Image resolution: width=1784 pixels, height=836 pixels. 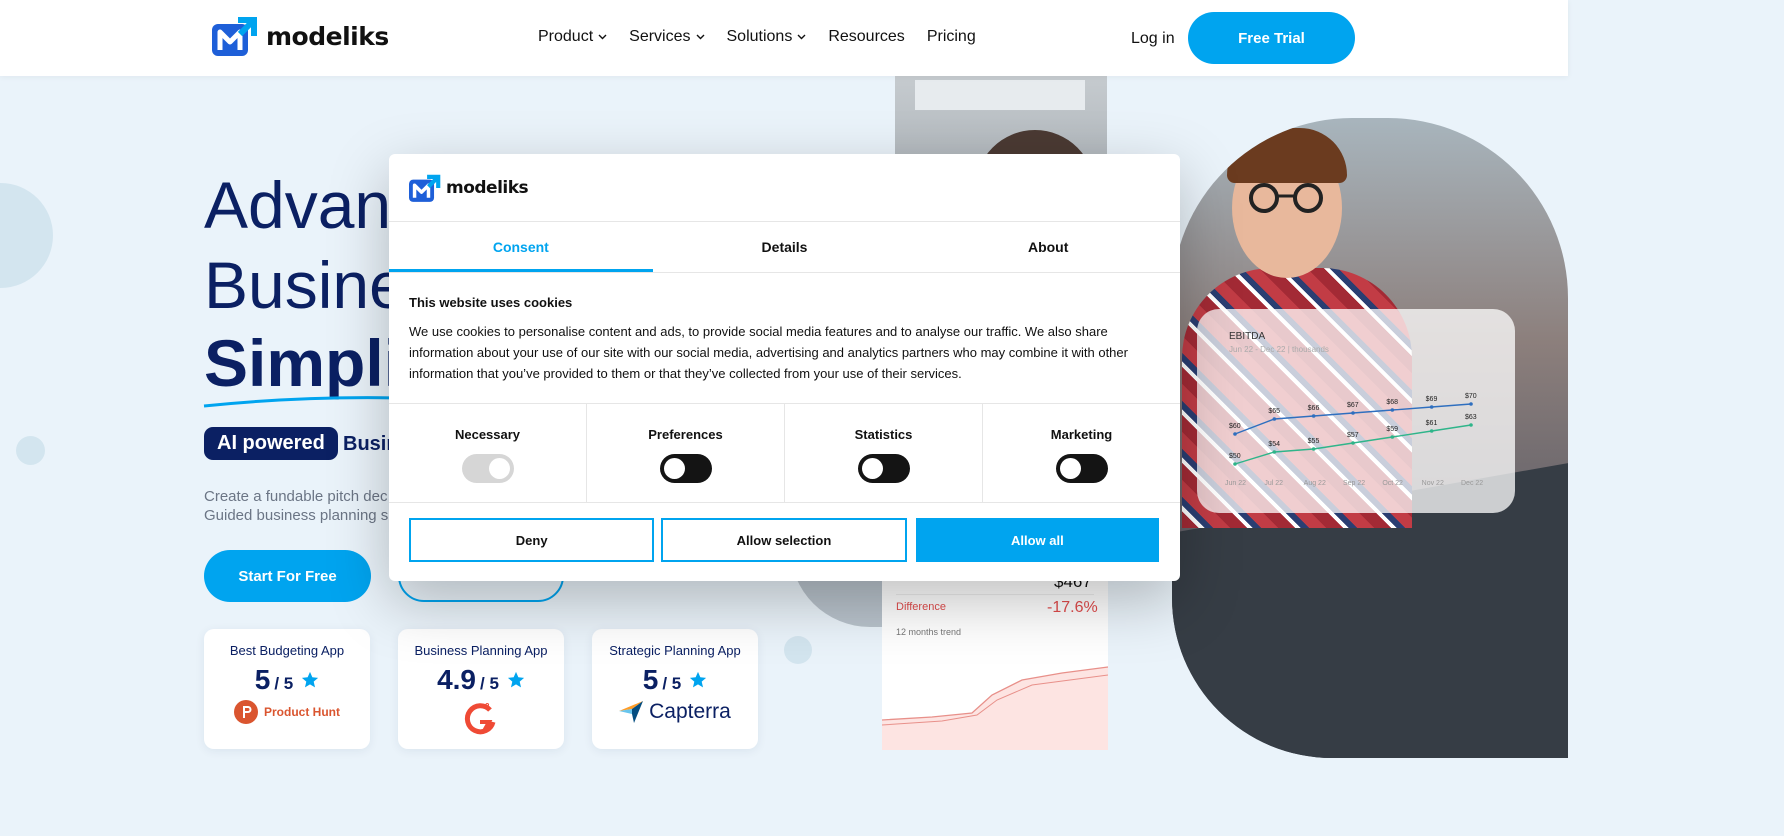 What do you see at coordinates (1072, 607) in the screenshot?
I see `difference-value: -17.6%` at bounding box center [1072, 607].